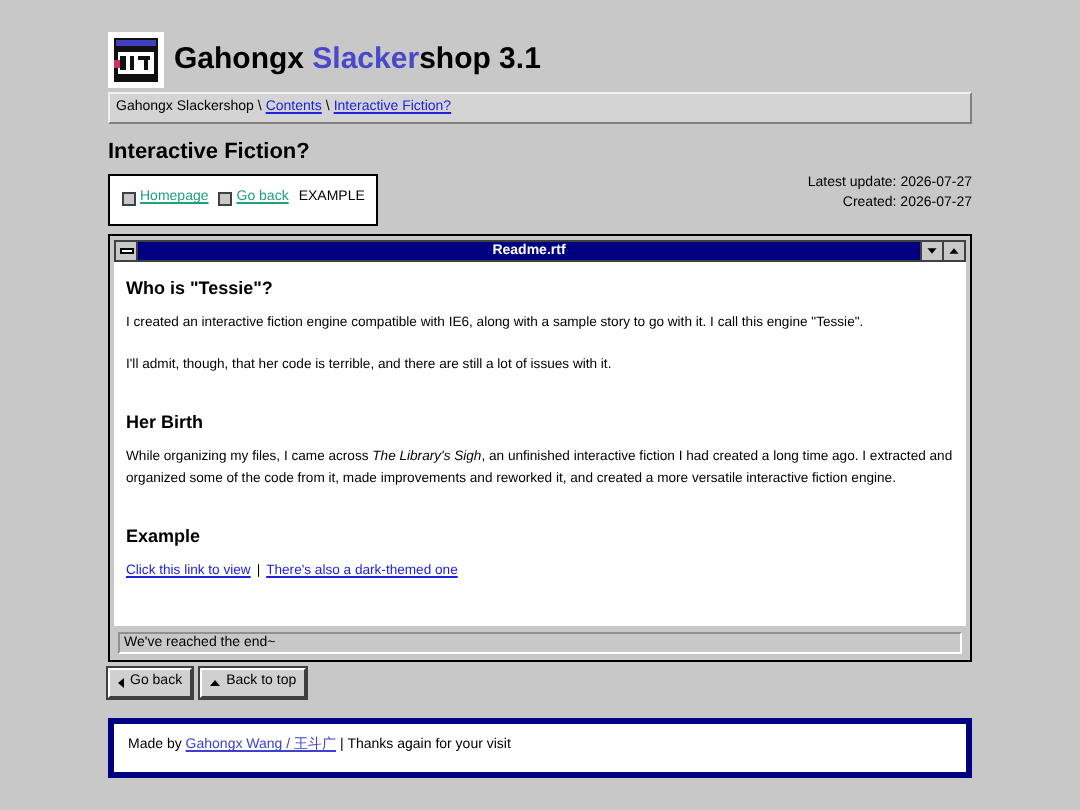  Describe the element at coordinates (121, 682) in the screenshot. I see `left-arrow-icon` at that location.